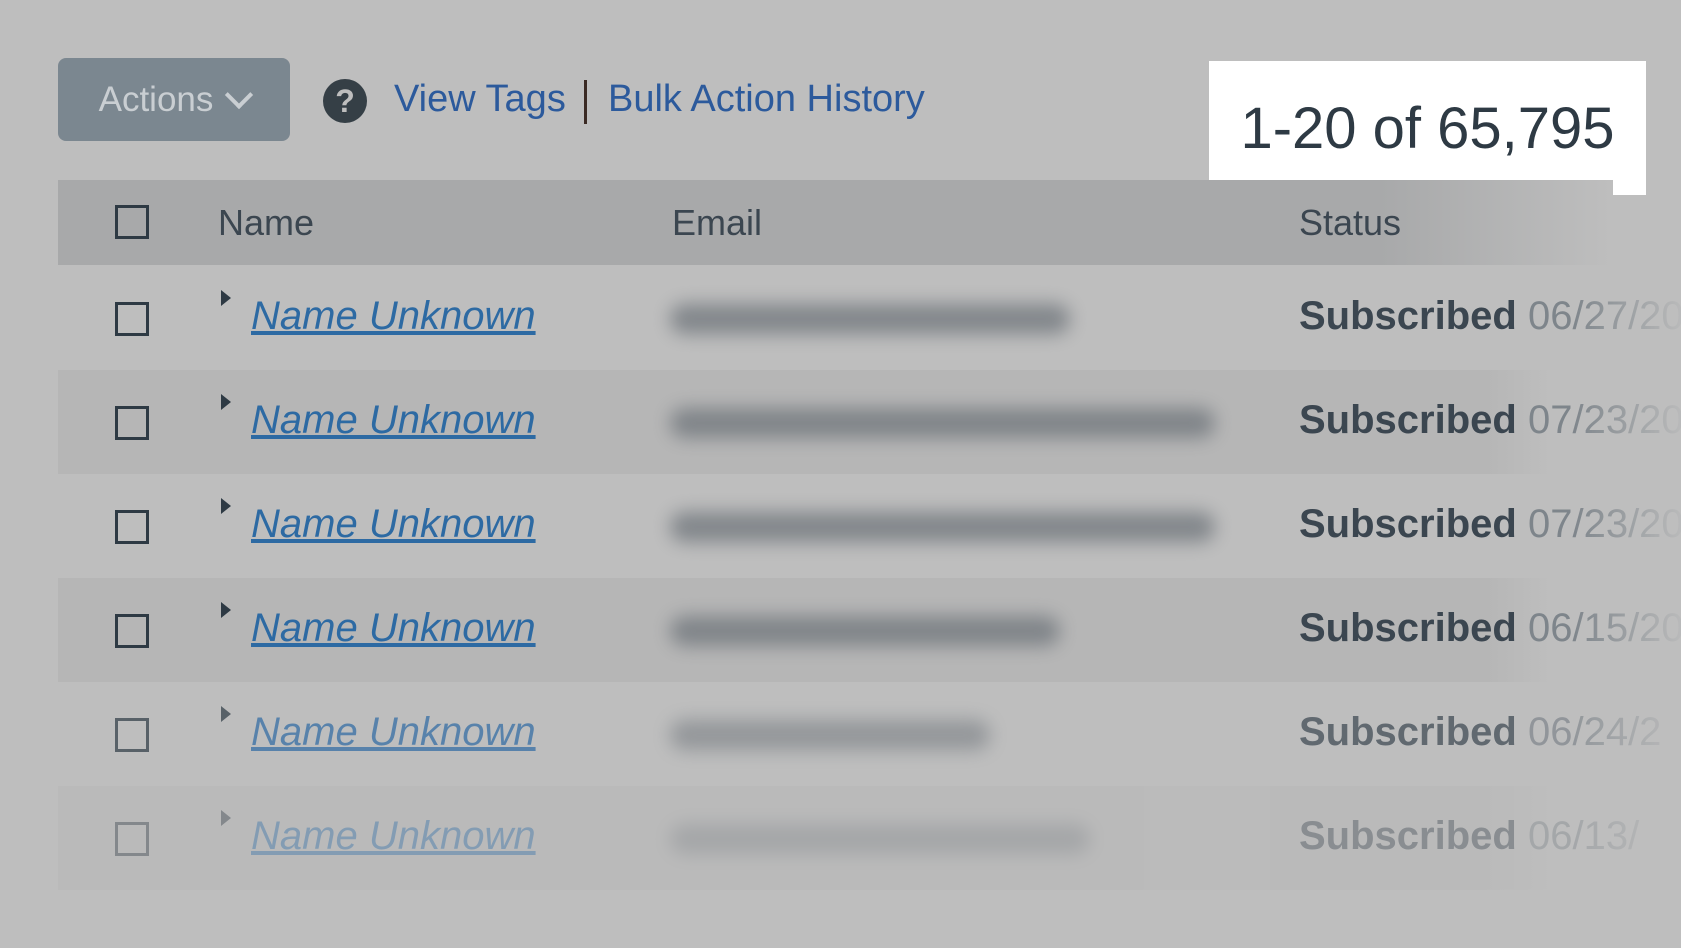 This screenshot has height=948, width=1681. Describe the element at coordinates (1594, 732) in the screenshot. I see `status-date: 06/24/2` at that location.